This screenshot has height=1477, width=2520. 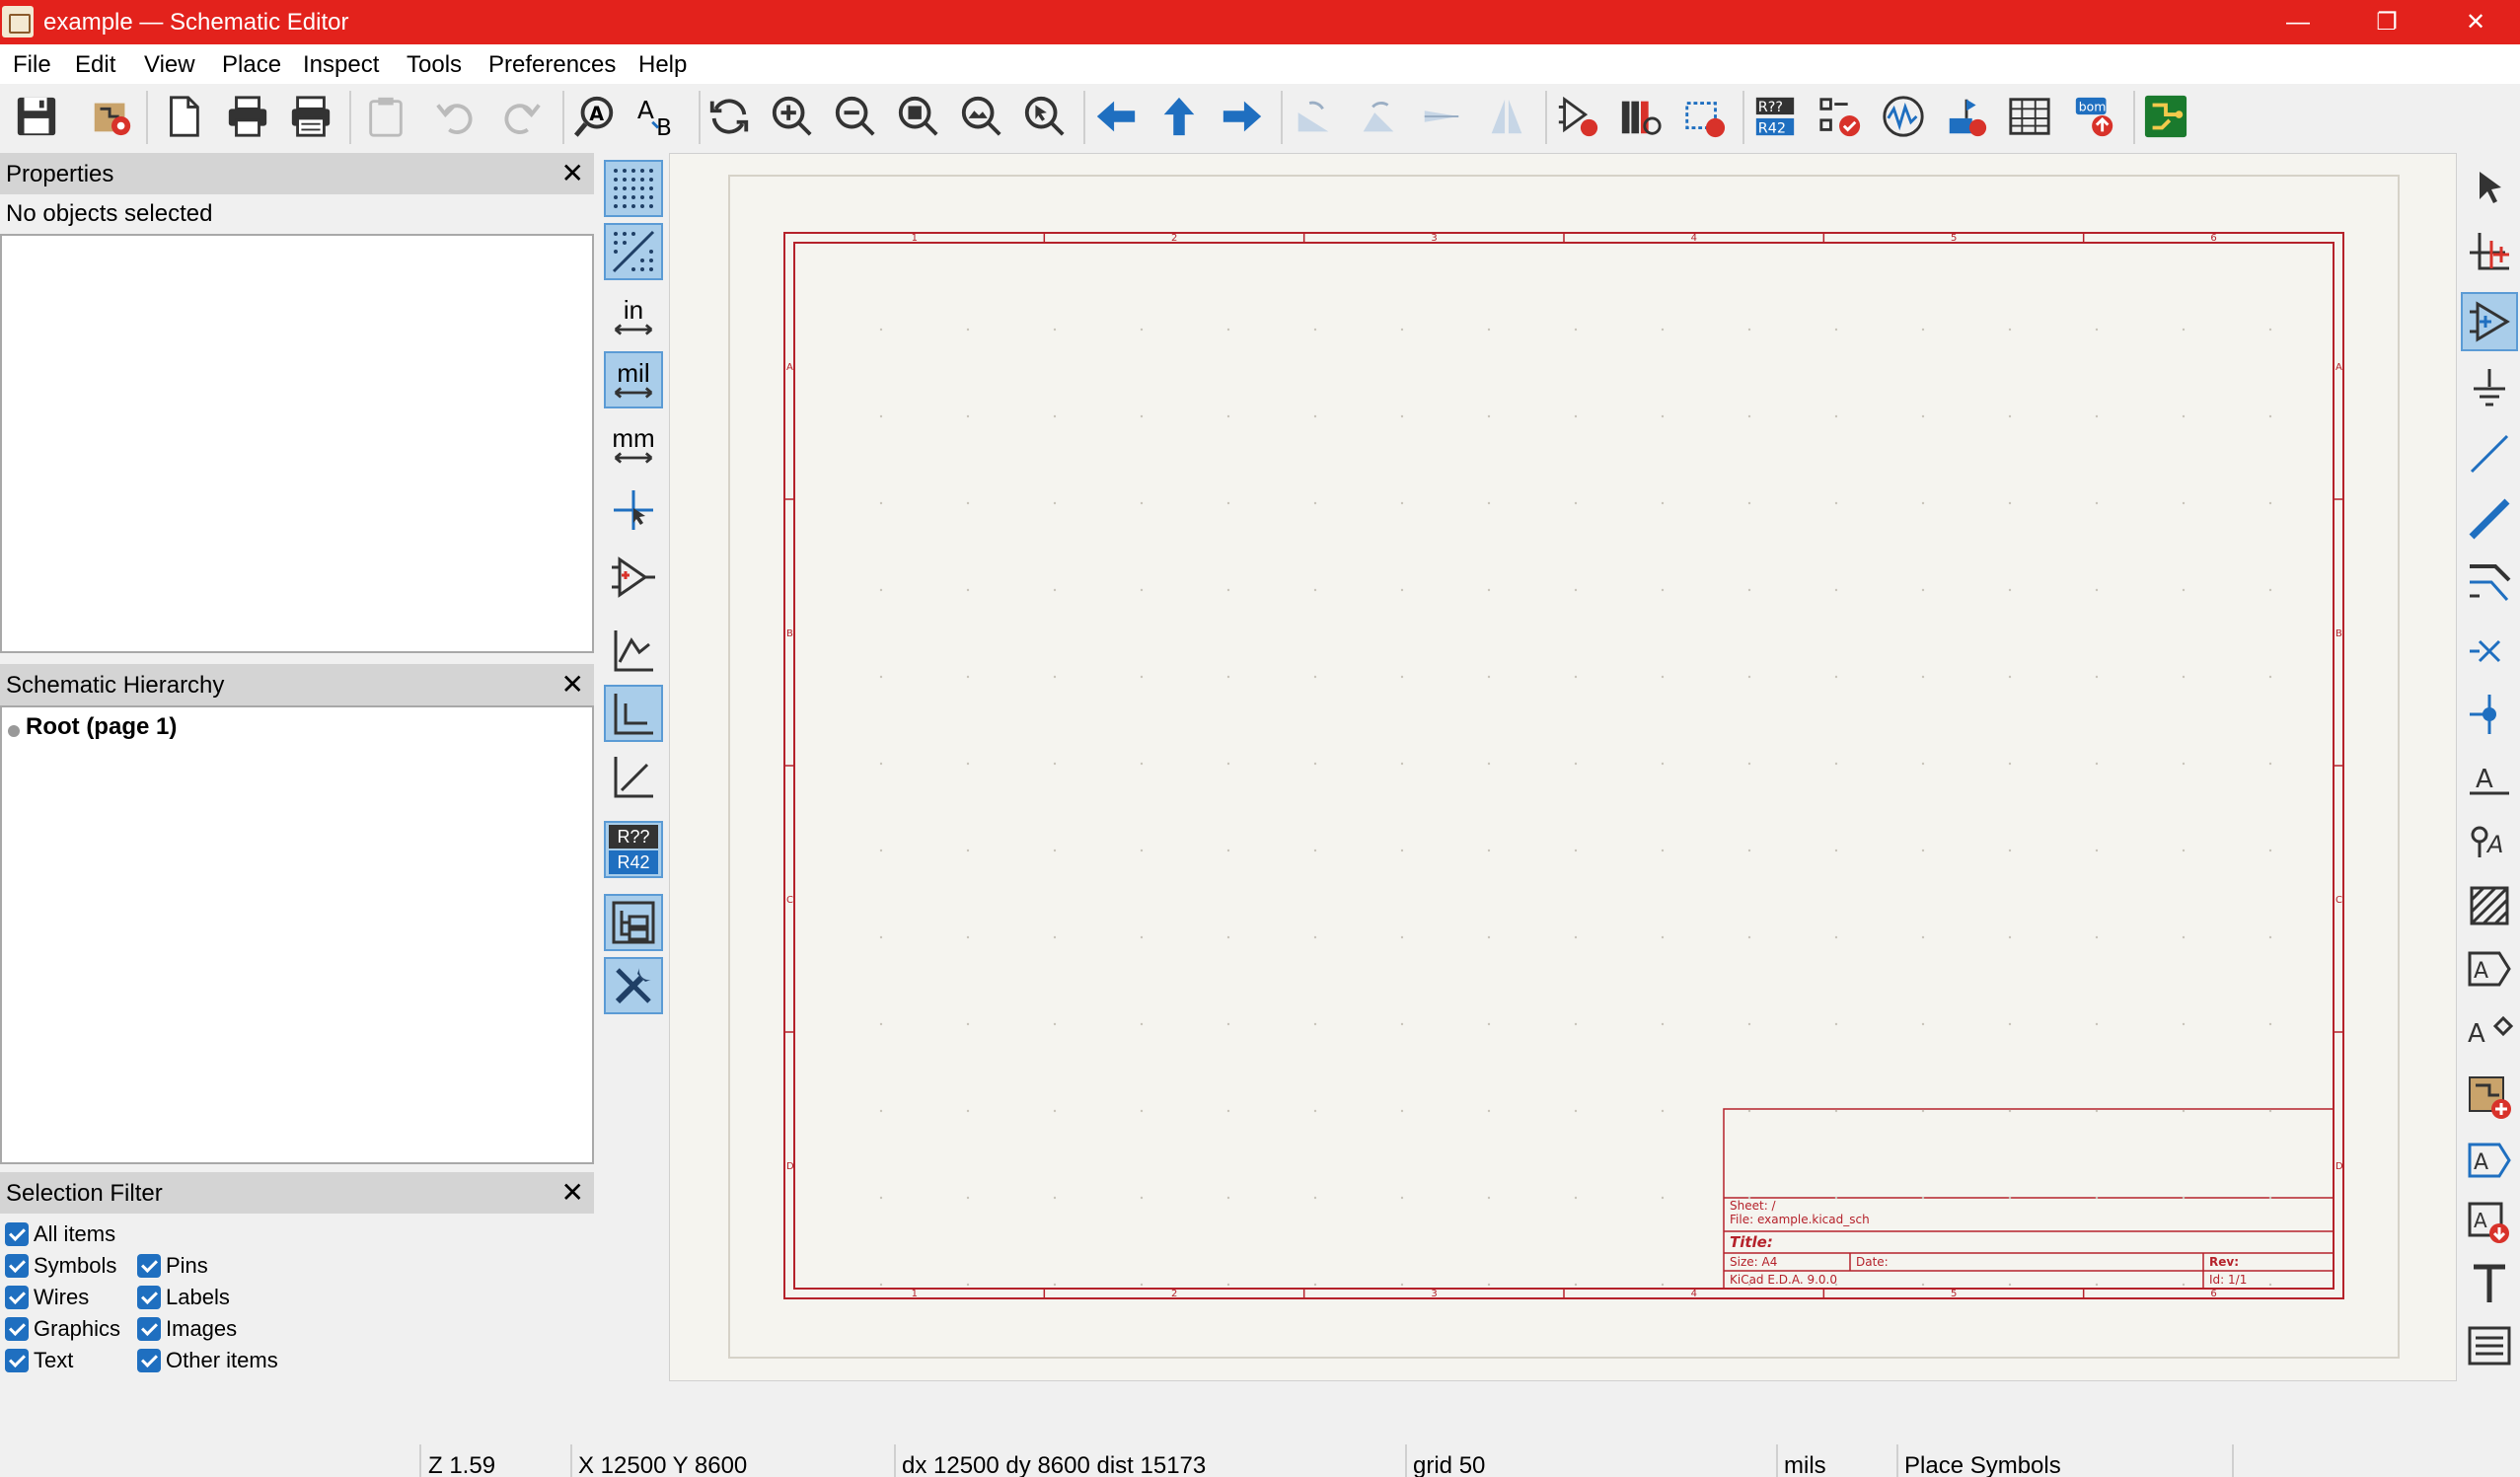 I want to click on add-symbol-icon, so click(x=2489, y=321).